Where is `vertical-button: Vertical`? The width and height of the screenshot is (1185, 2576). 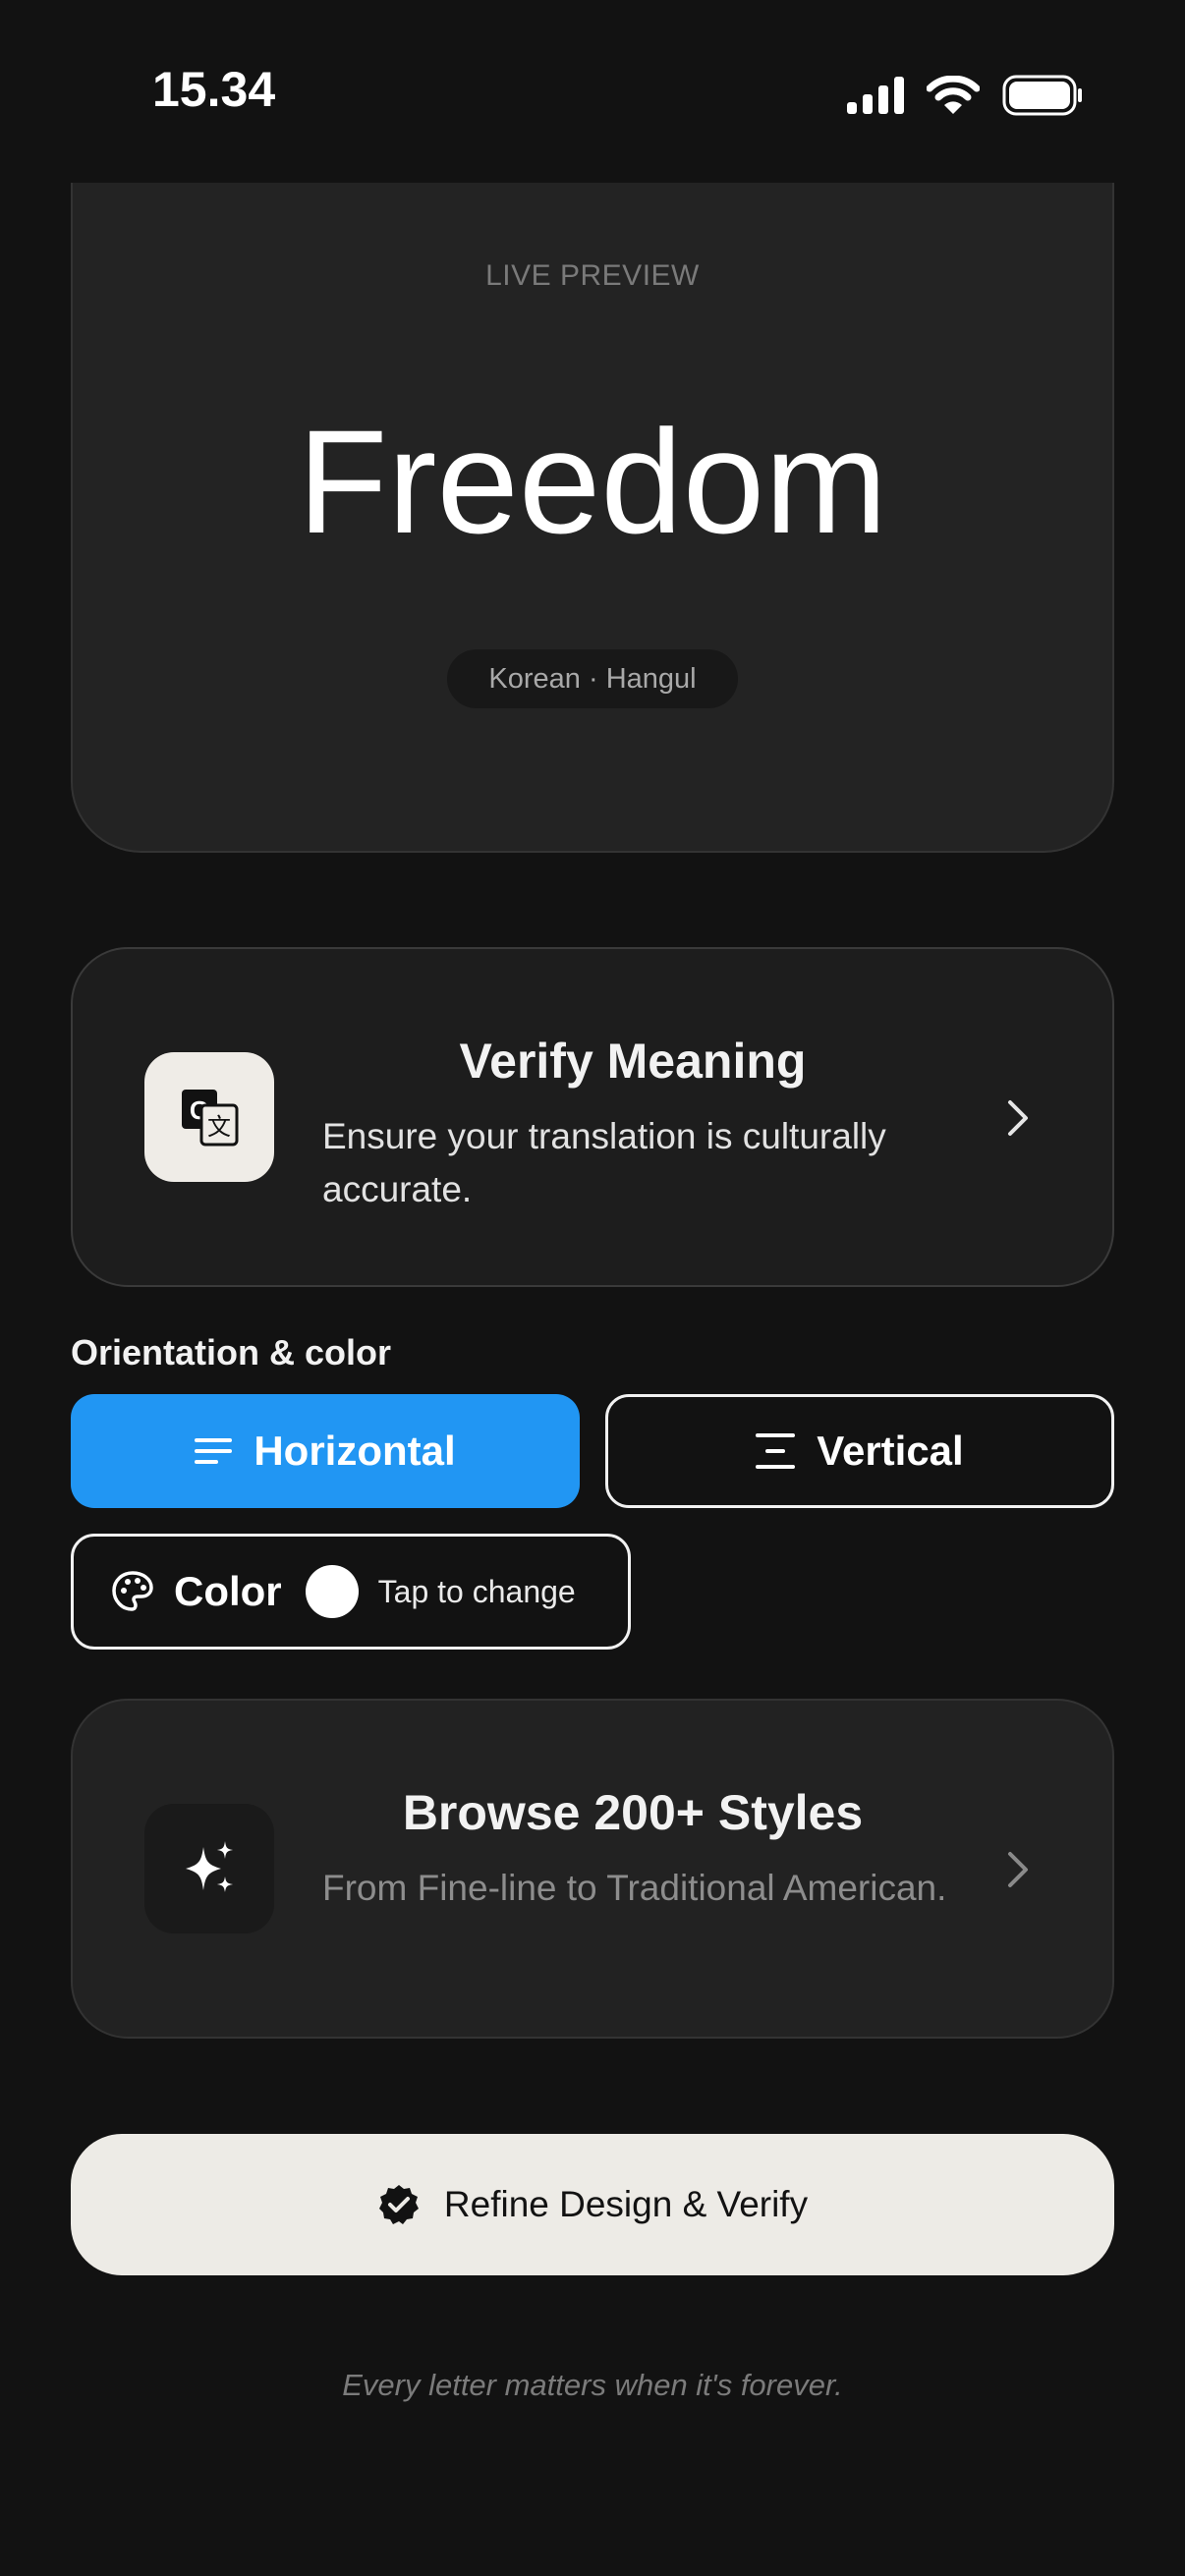
vertical-button: Vertical is located at coordinates (860, 1451).